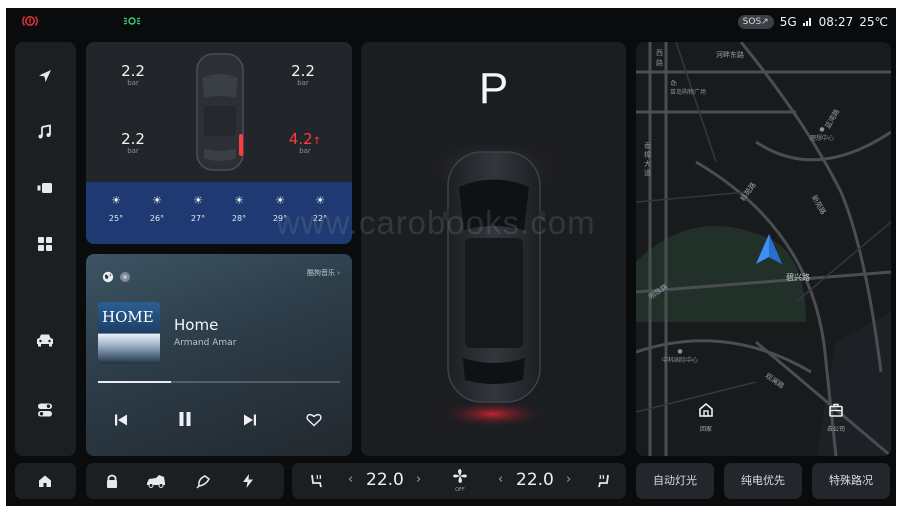 The image size is (902, 512). What do you see at coordinates (836, 417) in the screenshot?
I see `go-company-button: 去公司` at bounding box center [836, 417].